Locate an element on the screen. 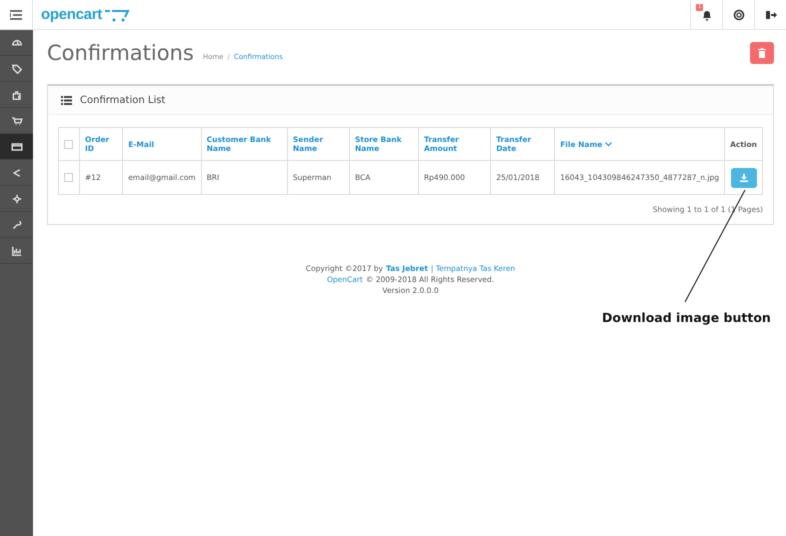 The width and height of the screenshot is (786, 536). sidebar-item is located at coordinates (16, 147).